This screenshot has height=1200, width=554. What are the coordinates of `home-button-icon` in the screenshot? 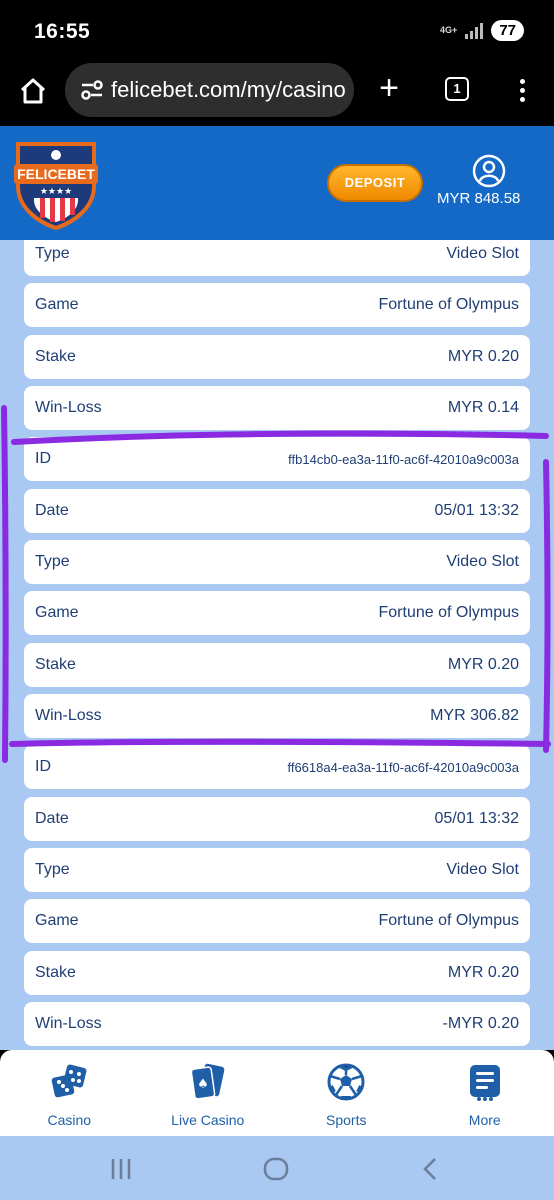 It's located at (276, 1169).